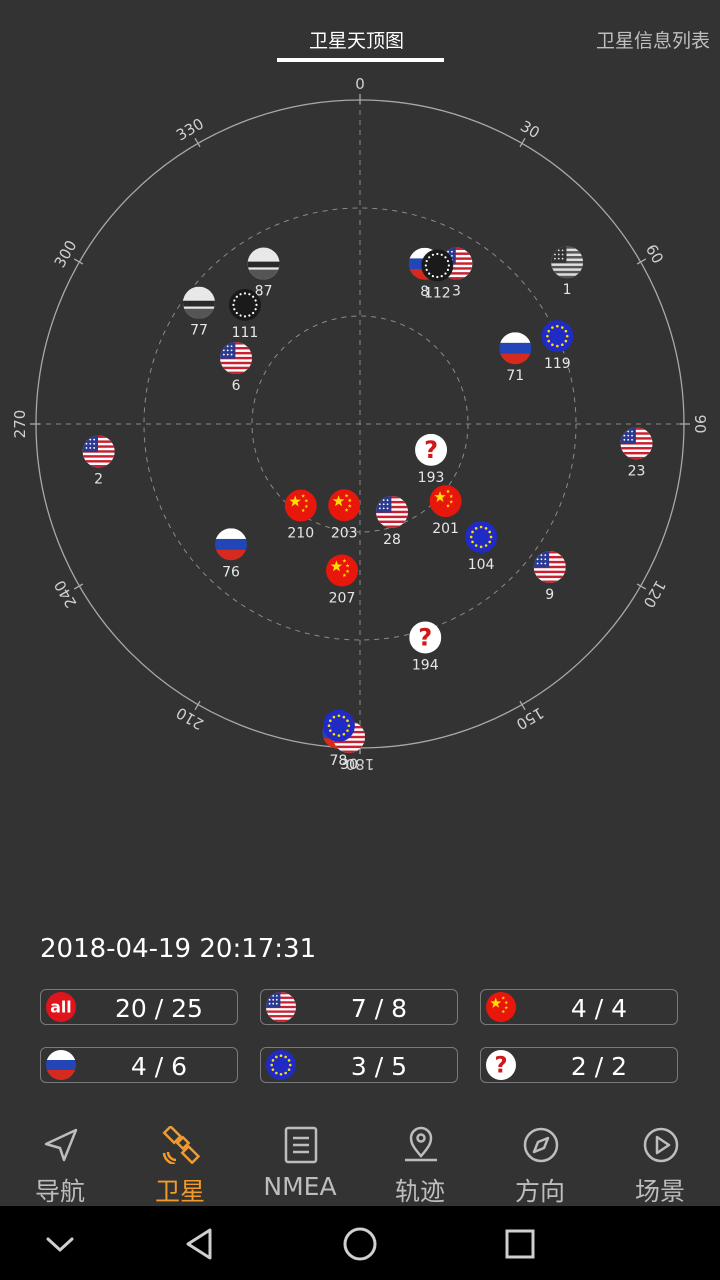 This screenshot has width=720, height=1280. I want to click on nav-item-nmea-document: NMEA, so click(300, 1162).